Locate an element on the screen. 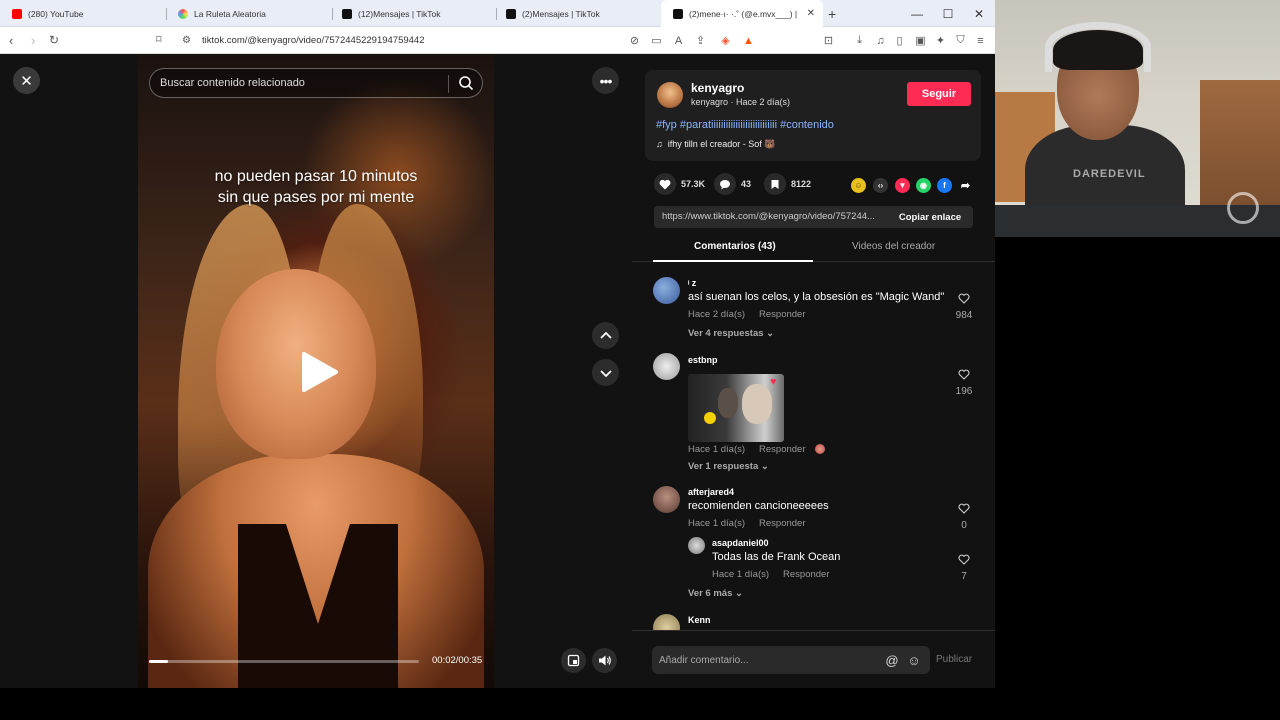 This screenshot has height=720, width=1280. post-music: ♫ ifhy tilln el creador - Sof 🐻 is located at coordinates (716, 144).